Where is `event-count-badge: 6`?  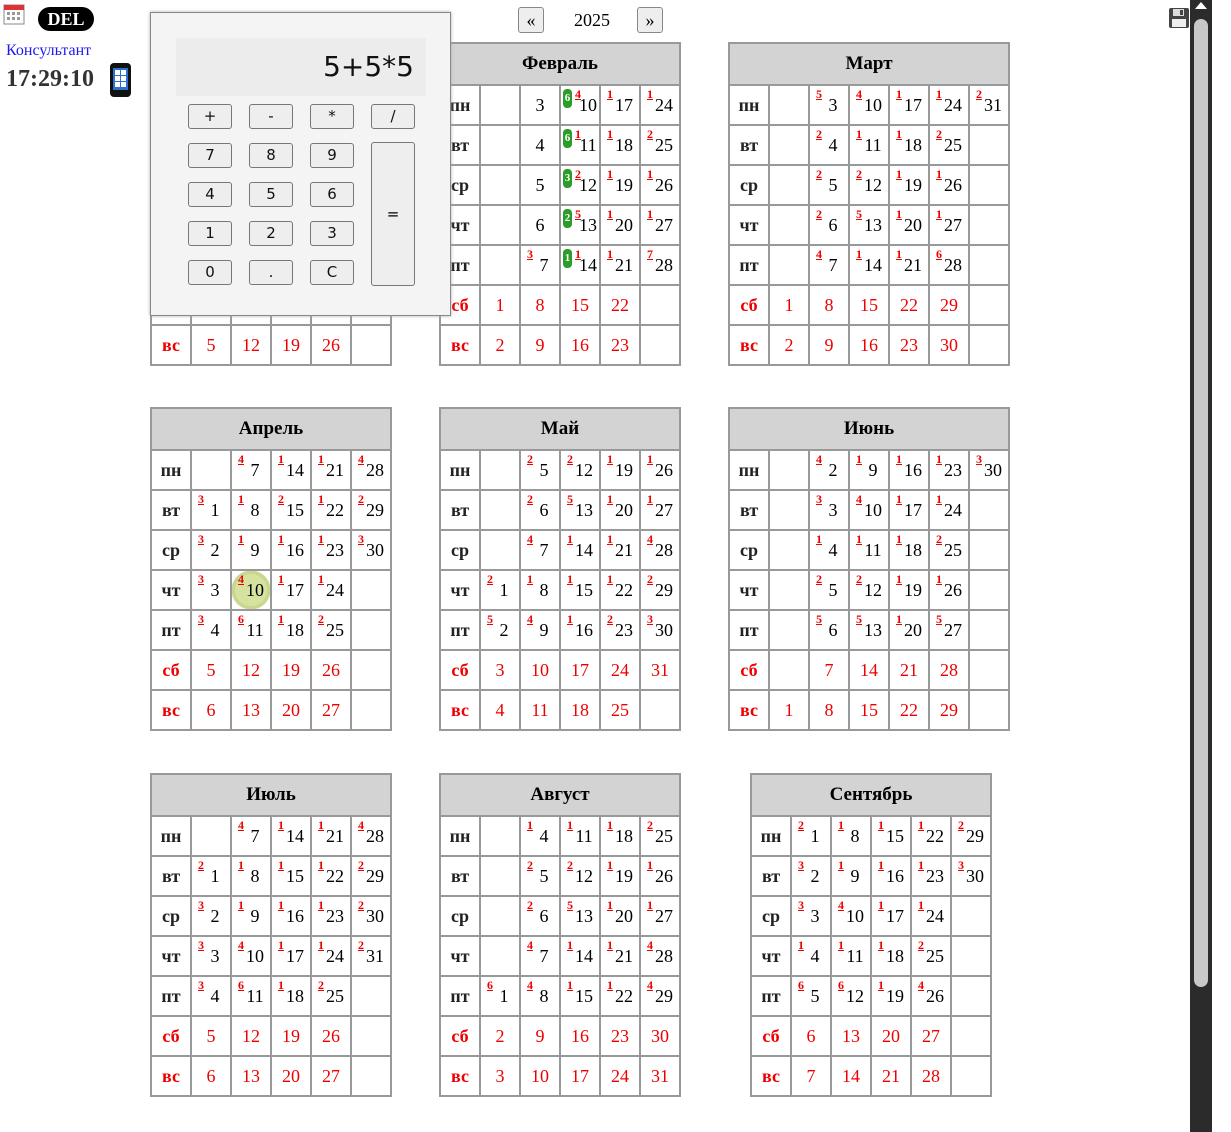 event-count-badge: 6 is located at coordinates (939, 254).